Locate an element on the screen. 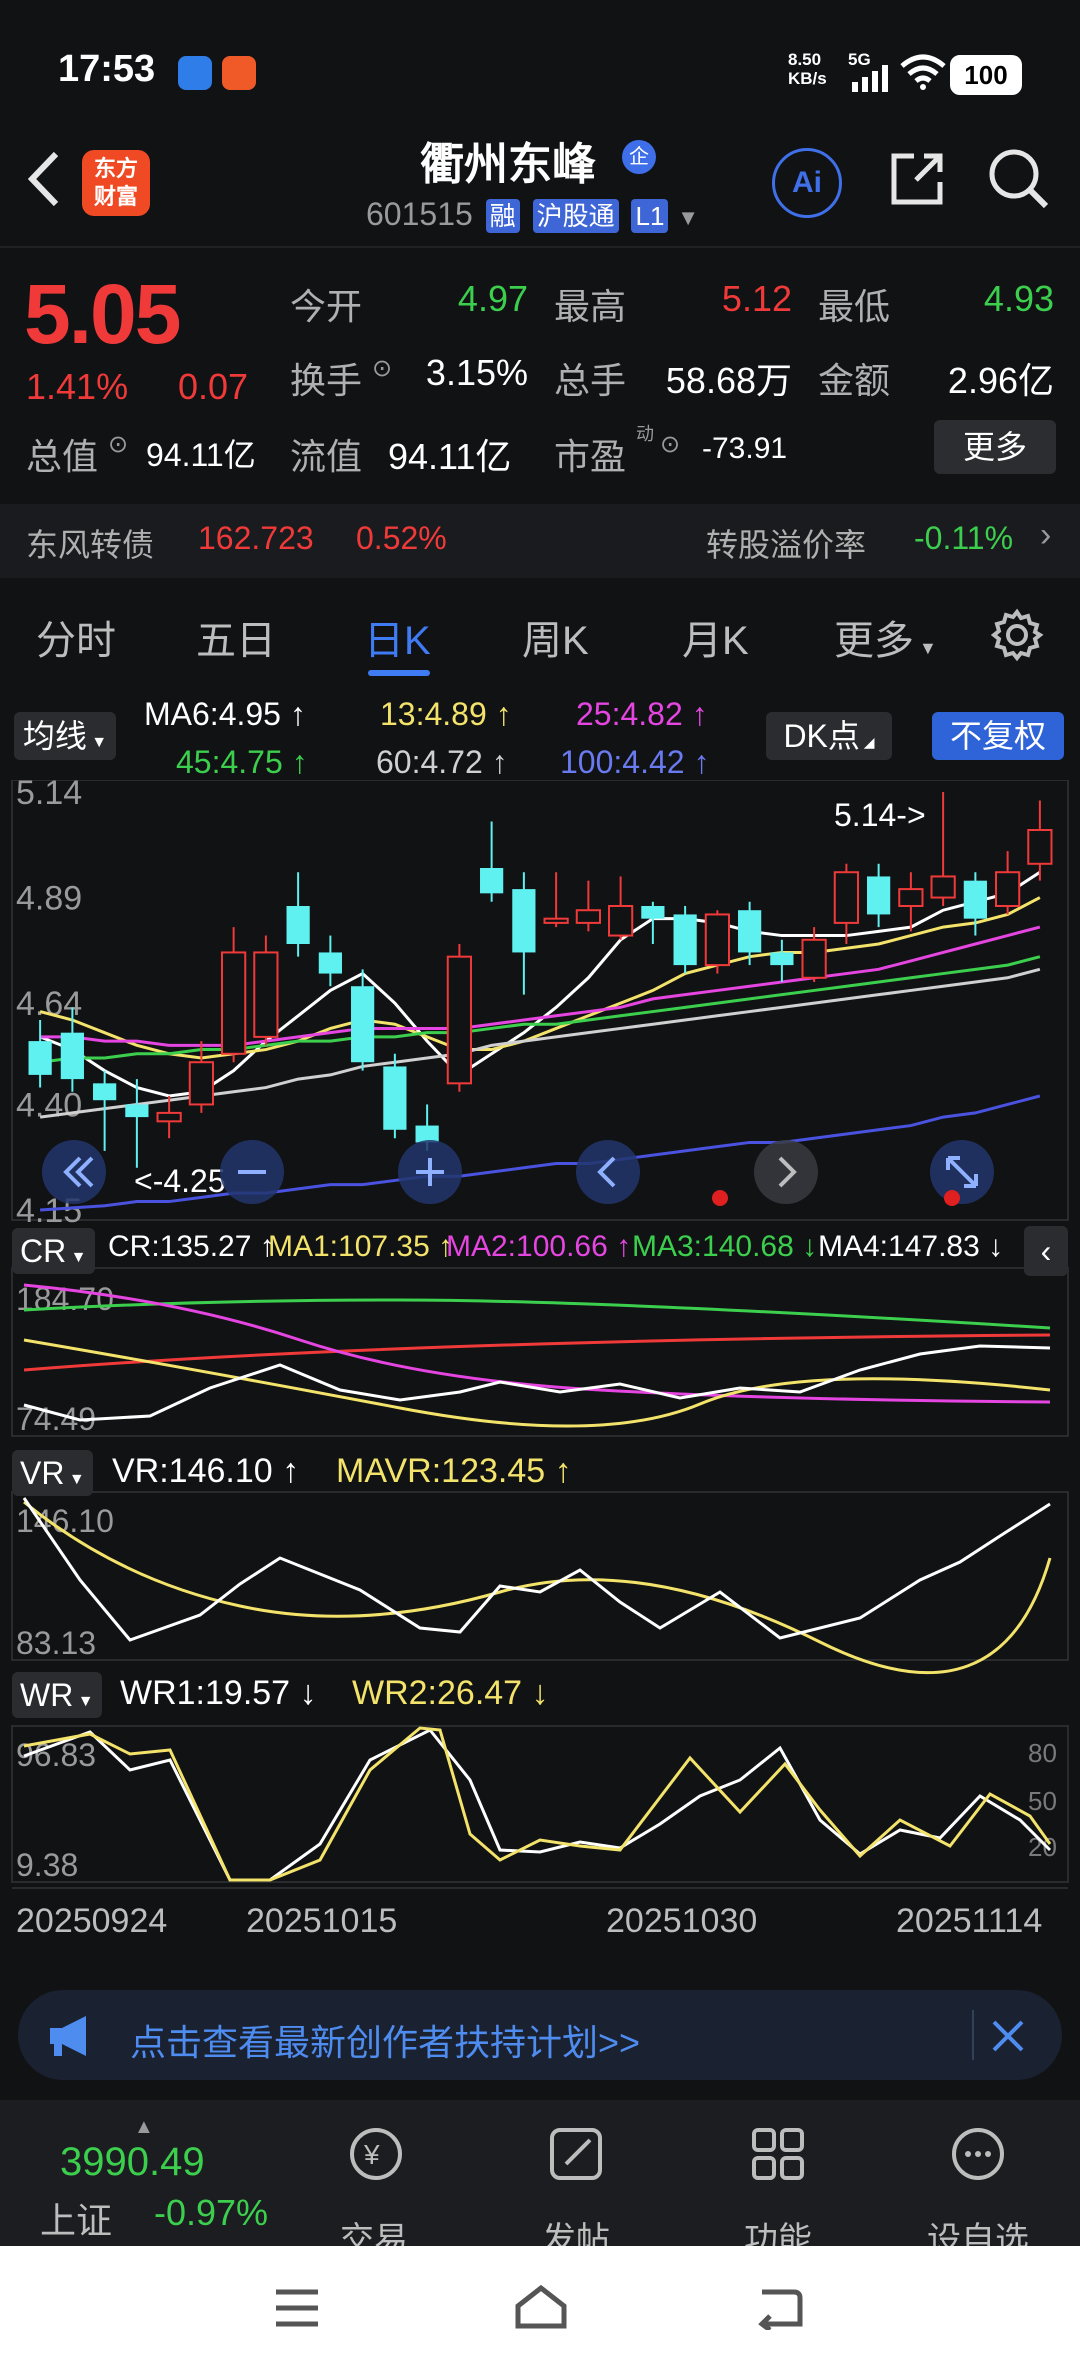  tab-daily-k: 日K is located at coordinates (397, 637).